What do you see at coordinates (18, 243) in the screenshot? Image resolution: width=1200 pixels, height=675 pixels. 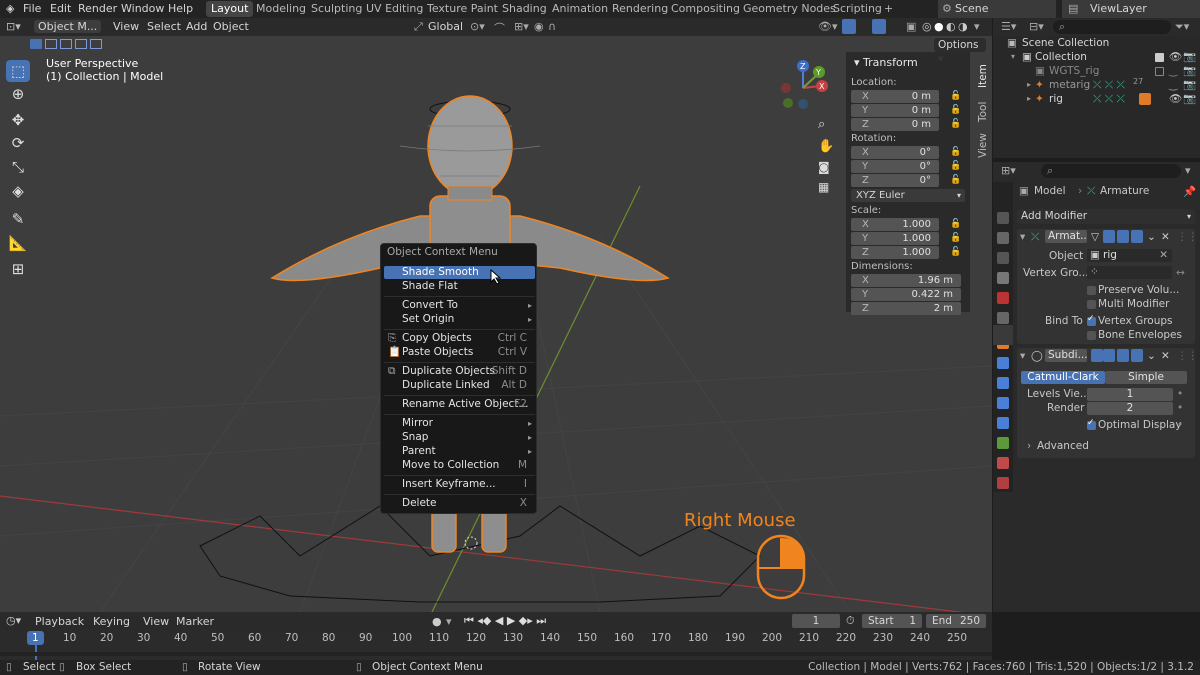 I see `measure-tool-icon: 📐` at bounding box center [18, 243].